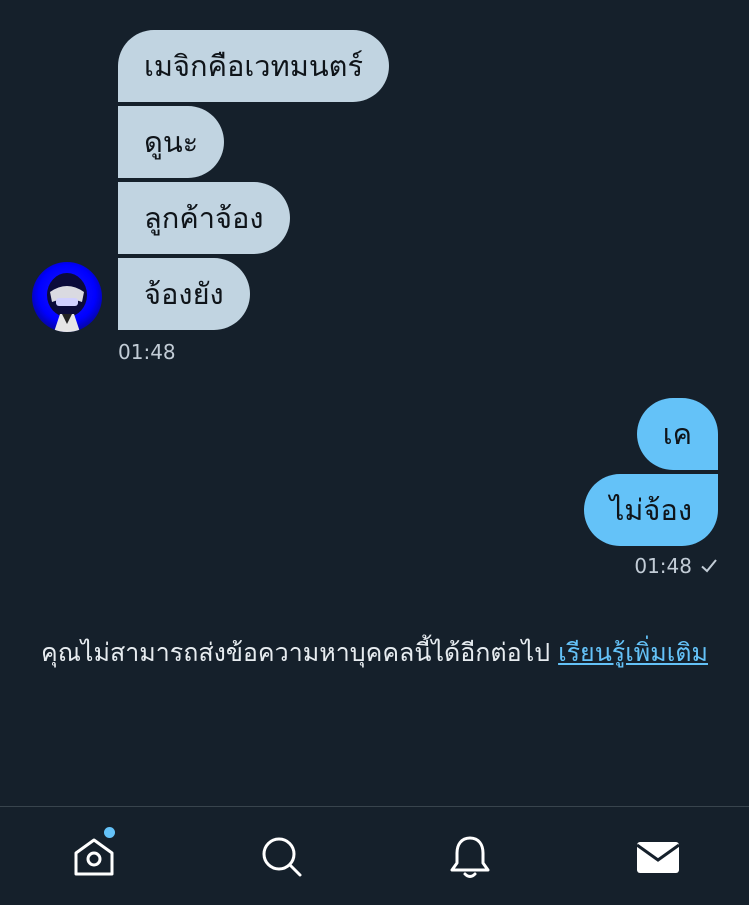 The width and height of the screenshot is (749, 905). What do you see at coordinates (663, 566) in the screenshot?
I see `outgoing-timestamp: 01:48` at bounding box center [663, 566].